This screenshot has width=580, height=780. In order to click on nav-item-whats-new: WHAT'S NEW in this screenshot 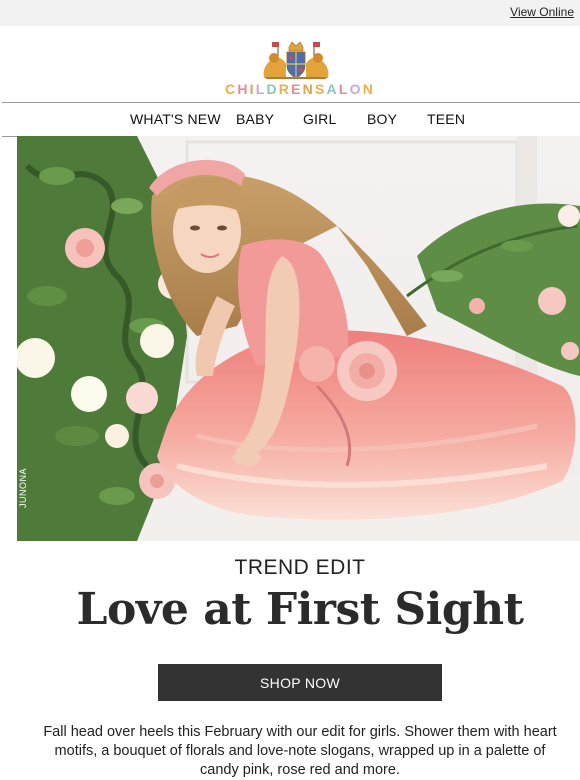, I will do `click(175, 119)`.